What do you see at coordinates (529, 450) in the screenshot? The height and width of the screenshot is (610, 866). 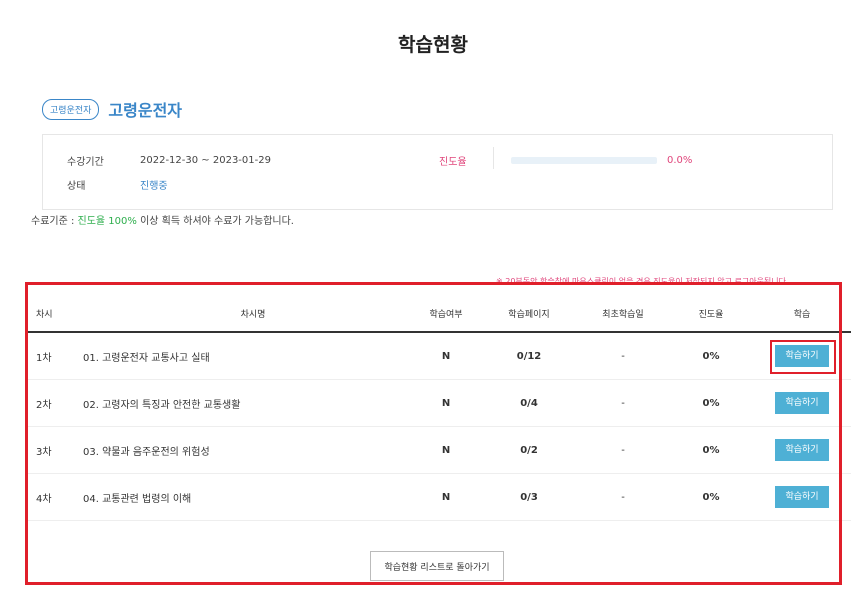 I see `row-page: 0/2` at bounding box center [529, 450].